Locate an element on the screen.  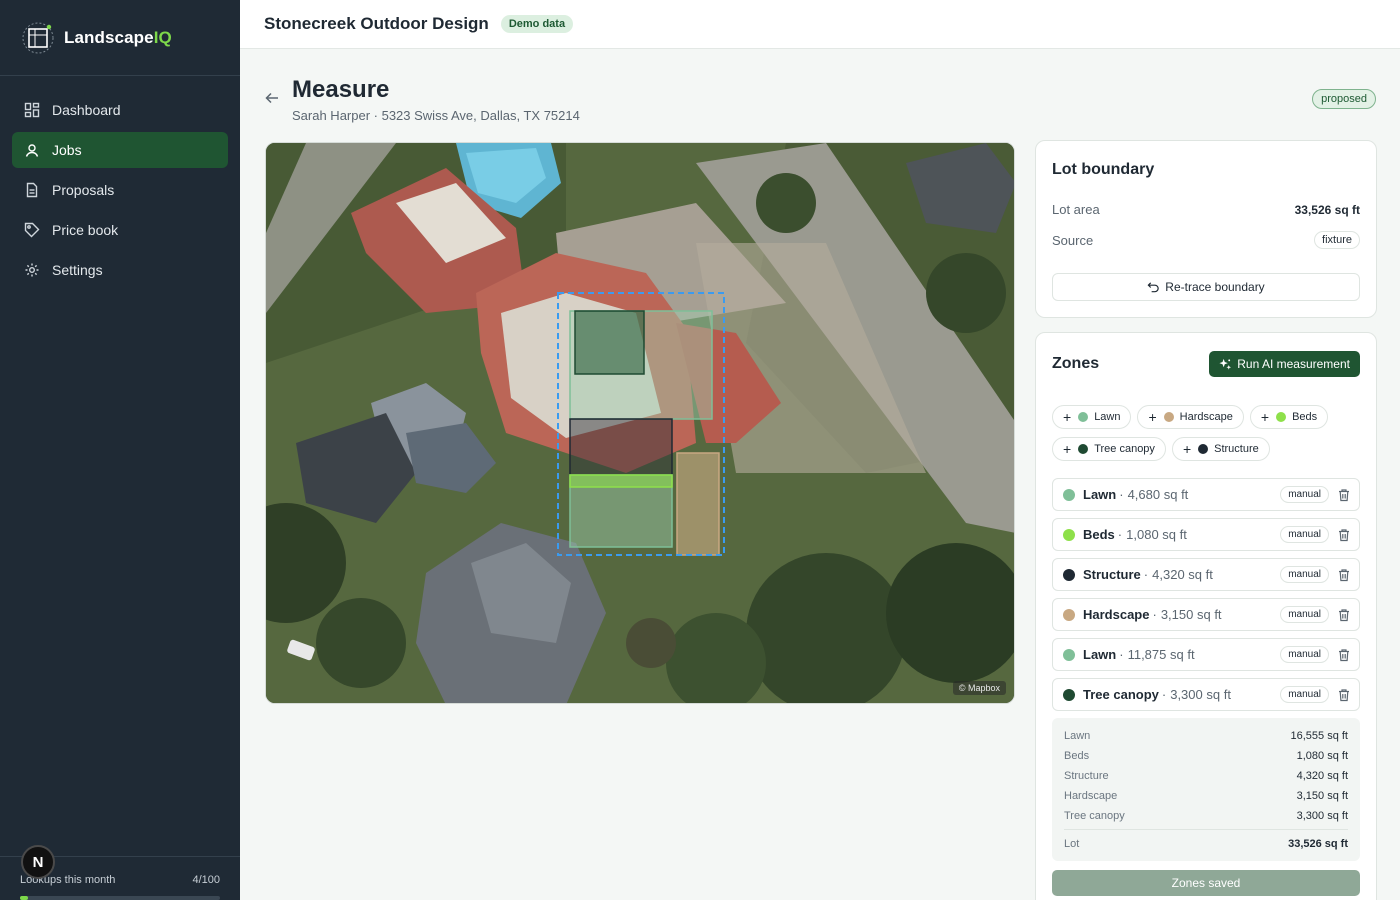
chip-label: Tree canopy is located at coordinates (1124, 449).